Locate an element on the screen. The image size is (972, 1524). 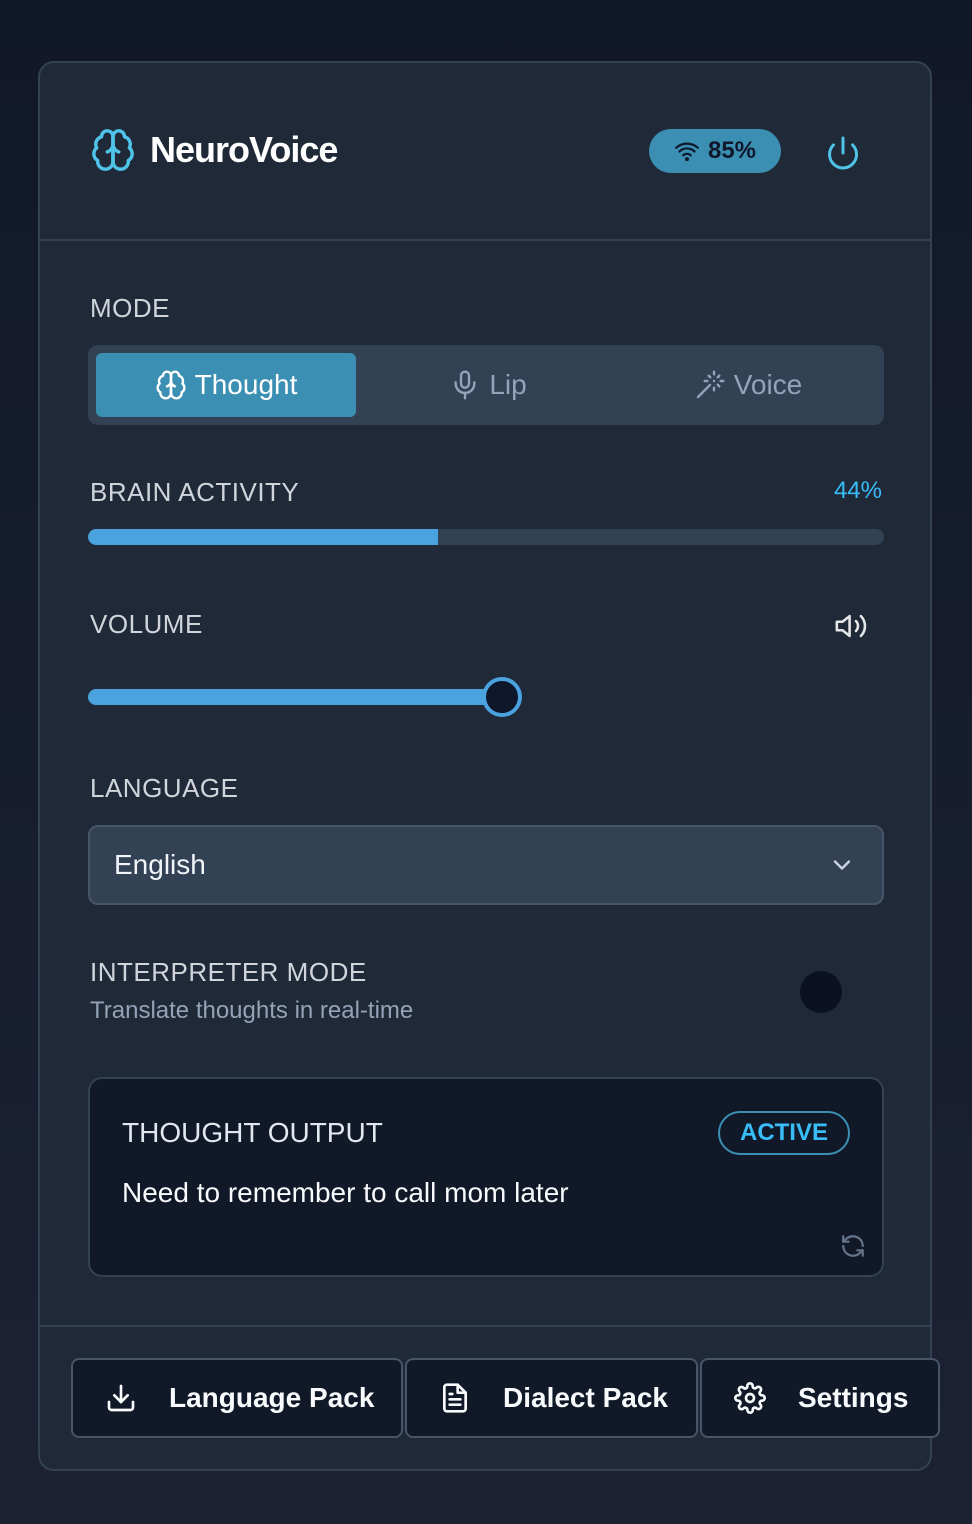
signal-badge: 85% is located at coordinates (715, 151).